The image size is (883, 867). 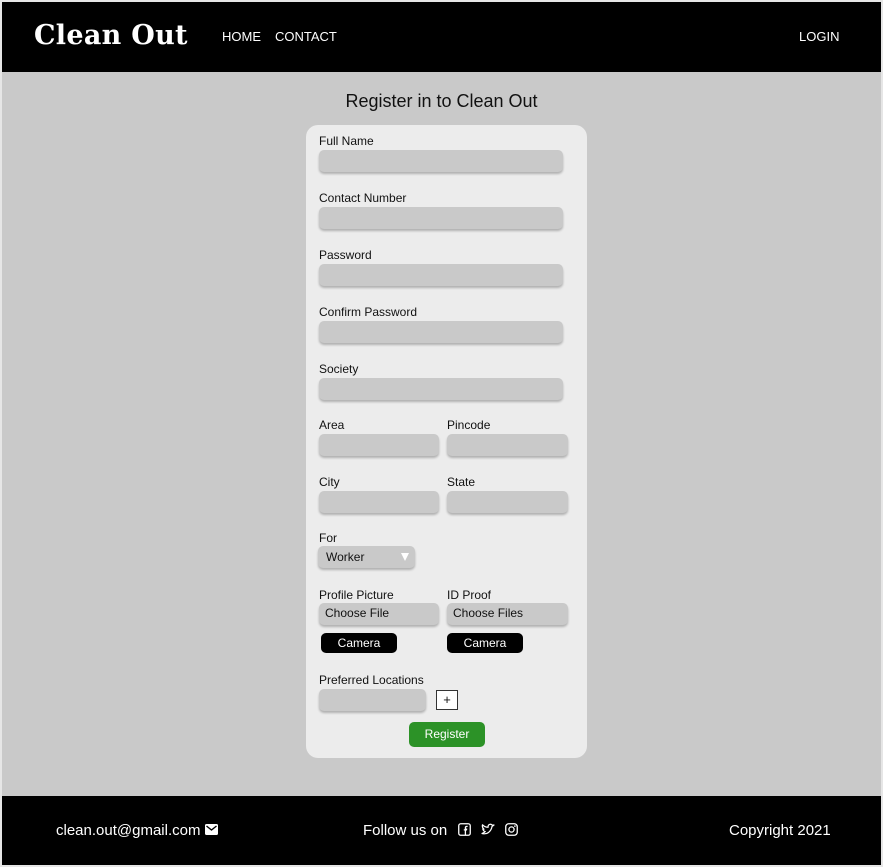 I want to click on for-select-value: Worker, so click(x=345, y=557).